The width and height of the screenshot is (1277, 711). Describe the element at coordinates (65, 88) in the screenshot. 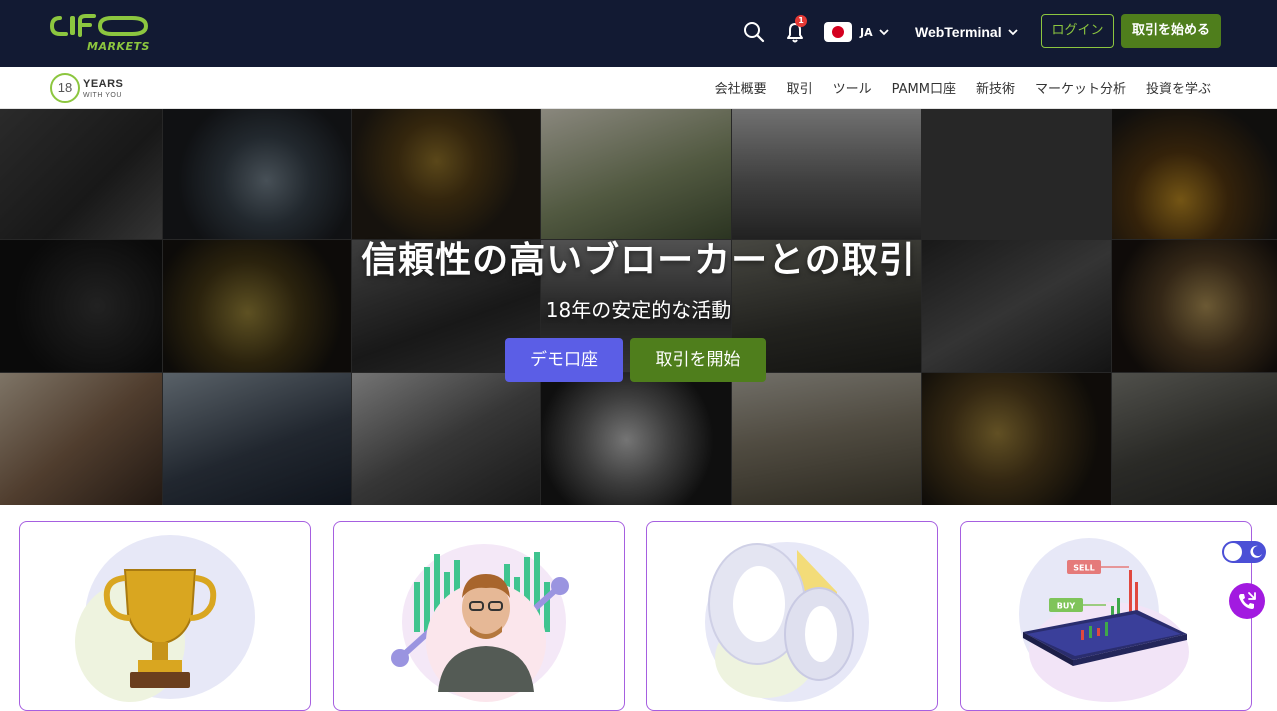

I see `years-number: 18` at that location.